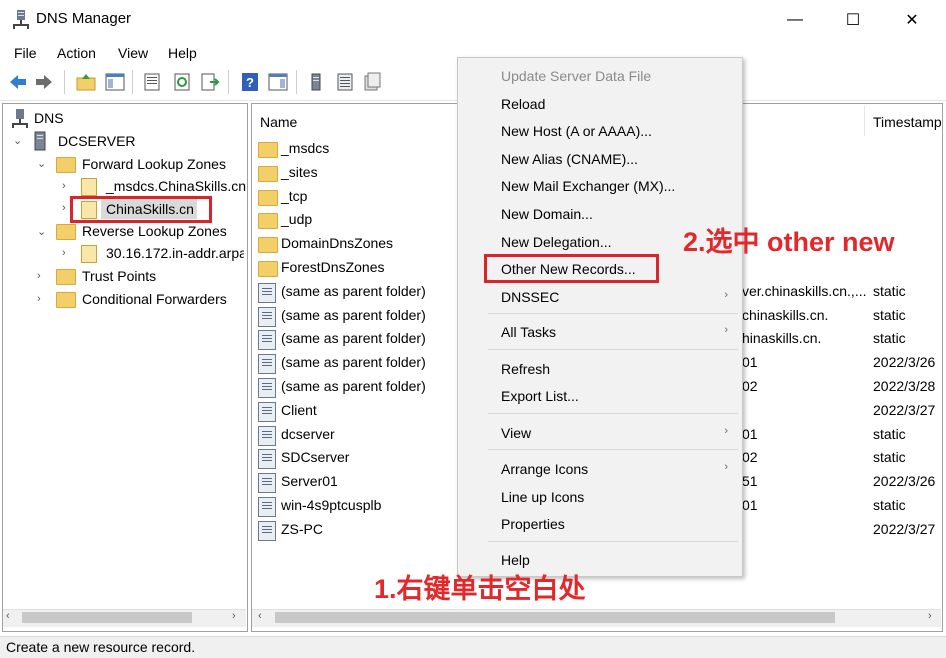 The image size is (946, 658). Describe the element at coordinates (372, 82) in the screenshot. I see `zone-file-icon` at that location.